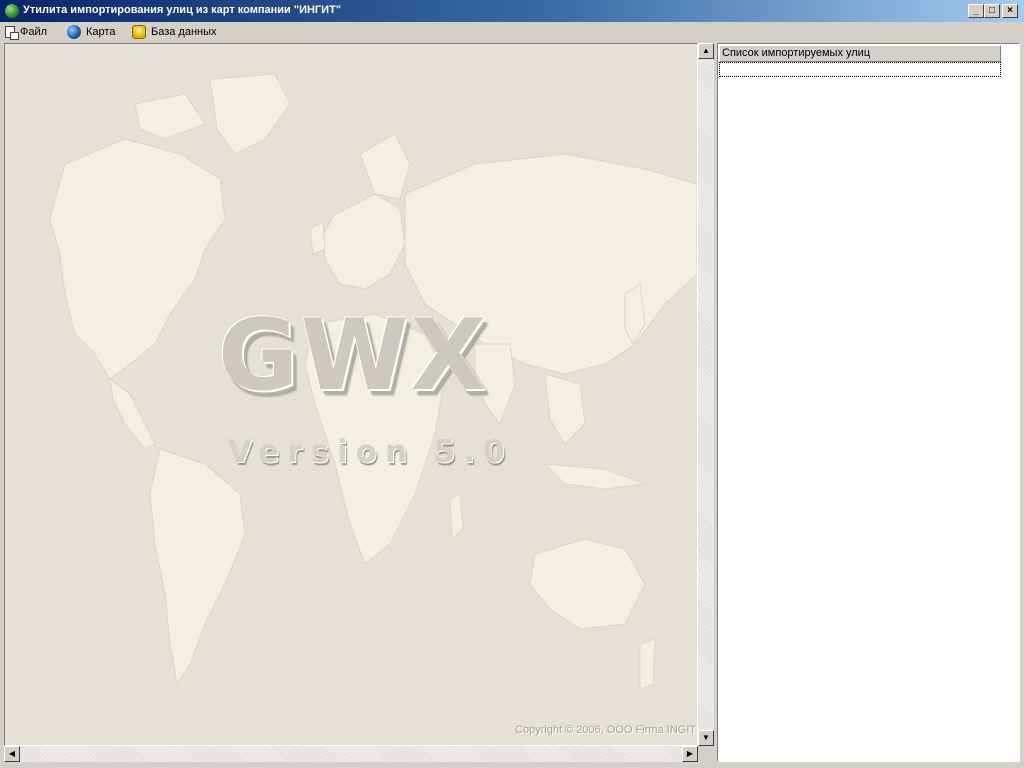  I want to click on menu-file-label: Файл, so click(34, 31).